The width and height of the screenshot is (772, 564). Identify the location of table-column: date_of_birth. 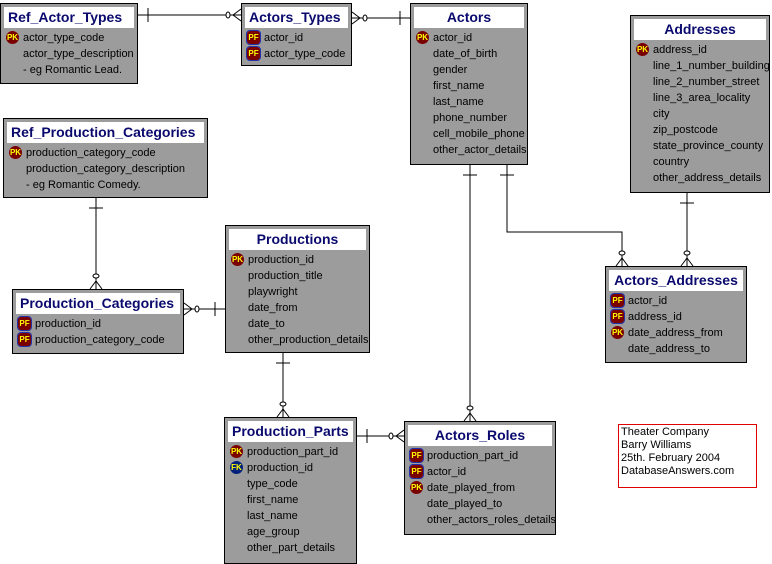
(469, 54).